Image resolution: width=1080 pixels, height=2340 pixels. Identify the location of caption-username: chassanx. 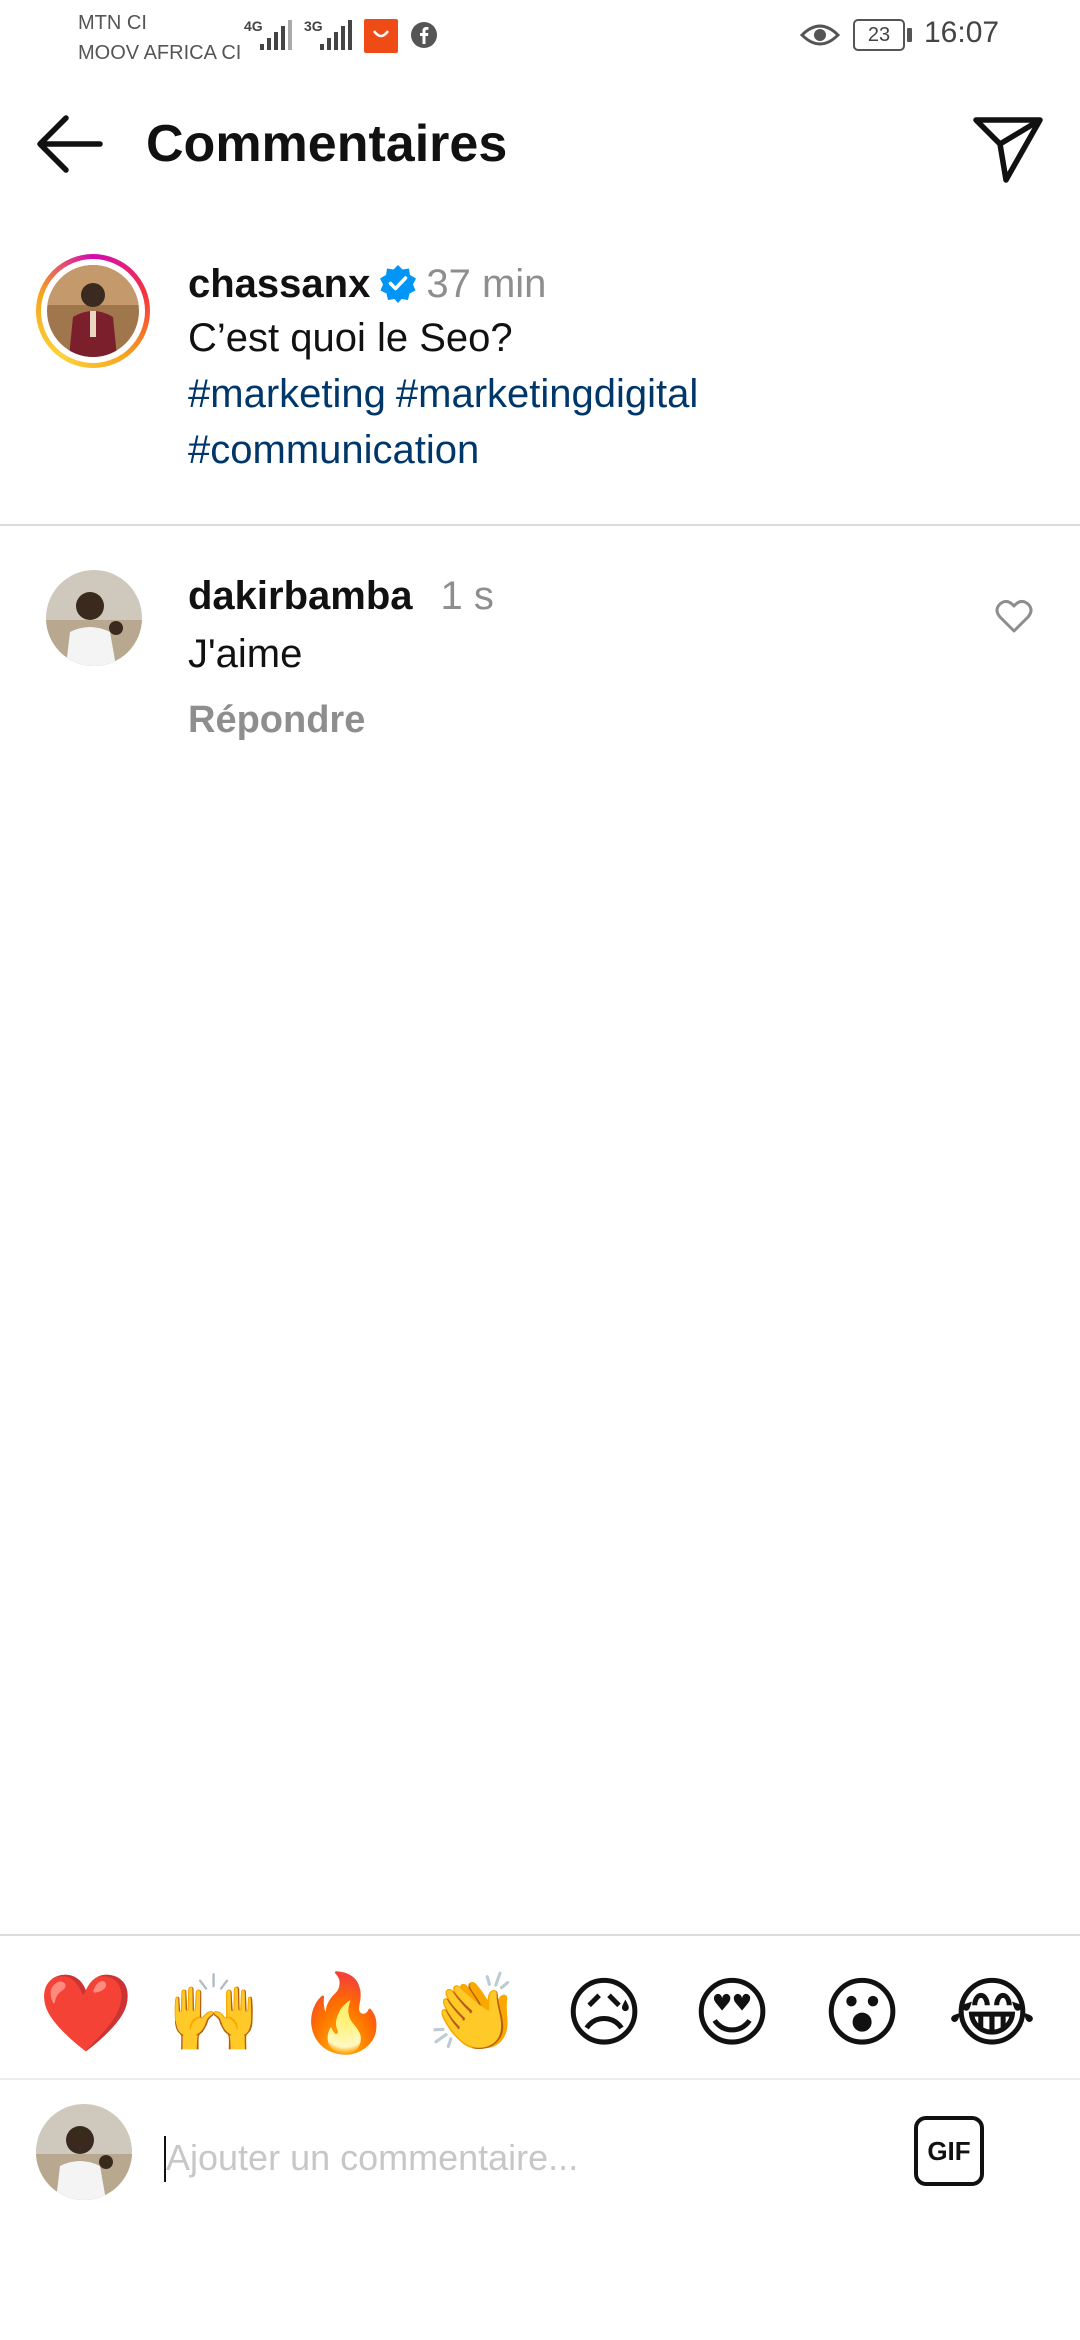
(279, 284).